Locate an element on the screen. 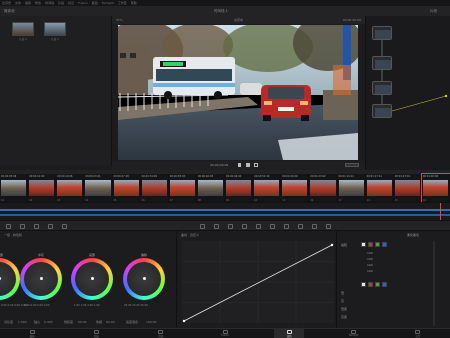 This screenshot has height=338, width=450. clip-timecode: 00:01:00:09 is located at coordinates (290, 176).